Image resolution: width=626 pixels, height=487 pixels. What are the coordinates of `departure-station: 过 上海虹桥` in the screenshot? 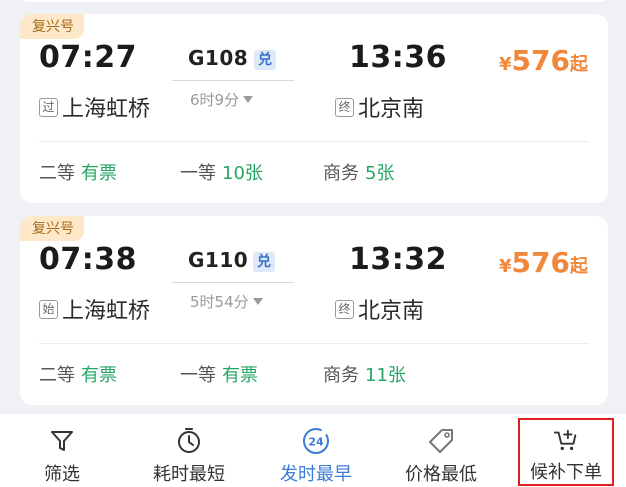 It's located at (94, 107).